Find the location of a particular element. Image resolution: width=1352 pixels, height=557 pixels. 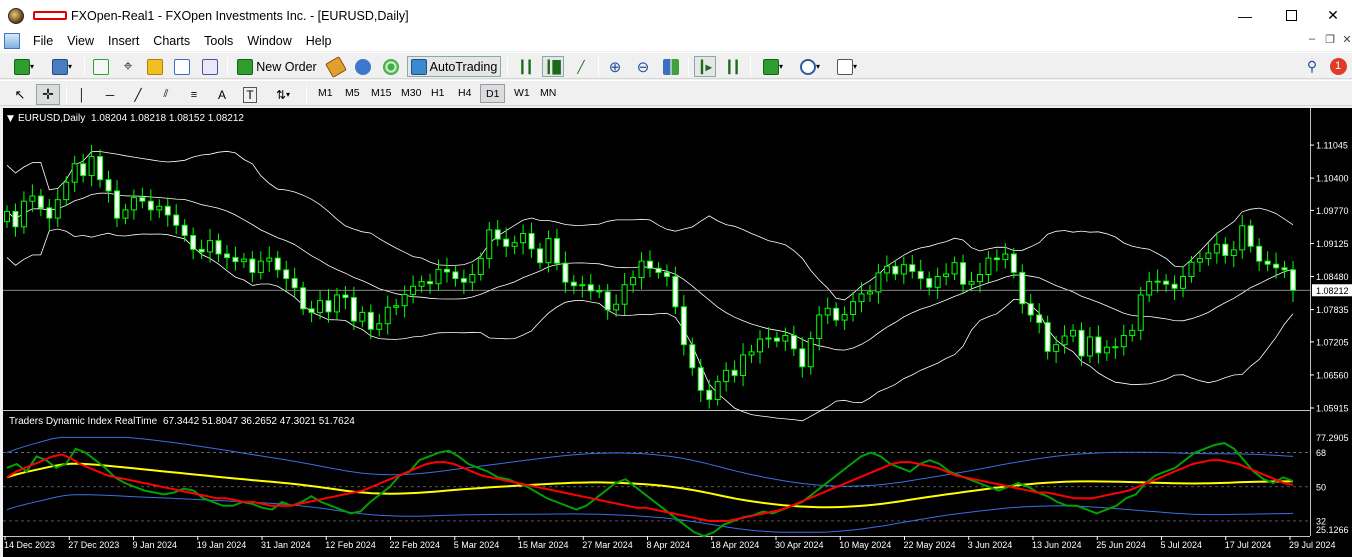

price-tick-label: 1.11045 is located at coordinates (1332, 146).